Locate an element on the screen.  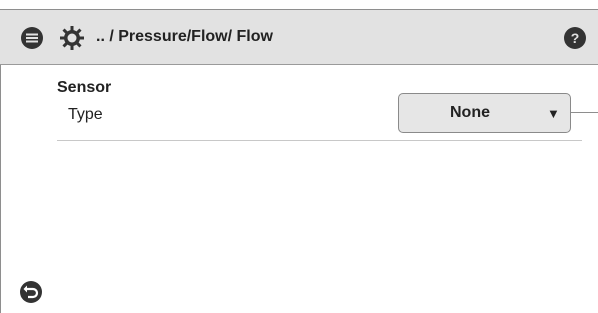
type-dropdown: None ▼ is located at coordinates (484, 113).